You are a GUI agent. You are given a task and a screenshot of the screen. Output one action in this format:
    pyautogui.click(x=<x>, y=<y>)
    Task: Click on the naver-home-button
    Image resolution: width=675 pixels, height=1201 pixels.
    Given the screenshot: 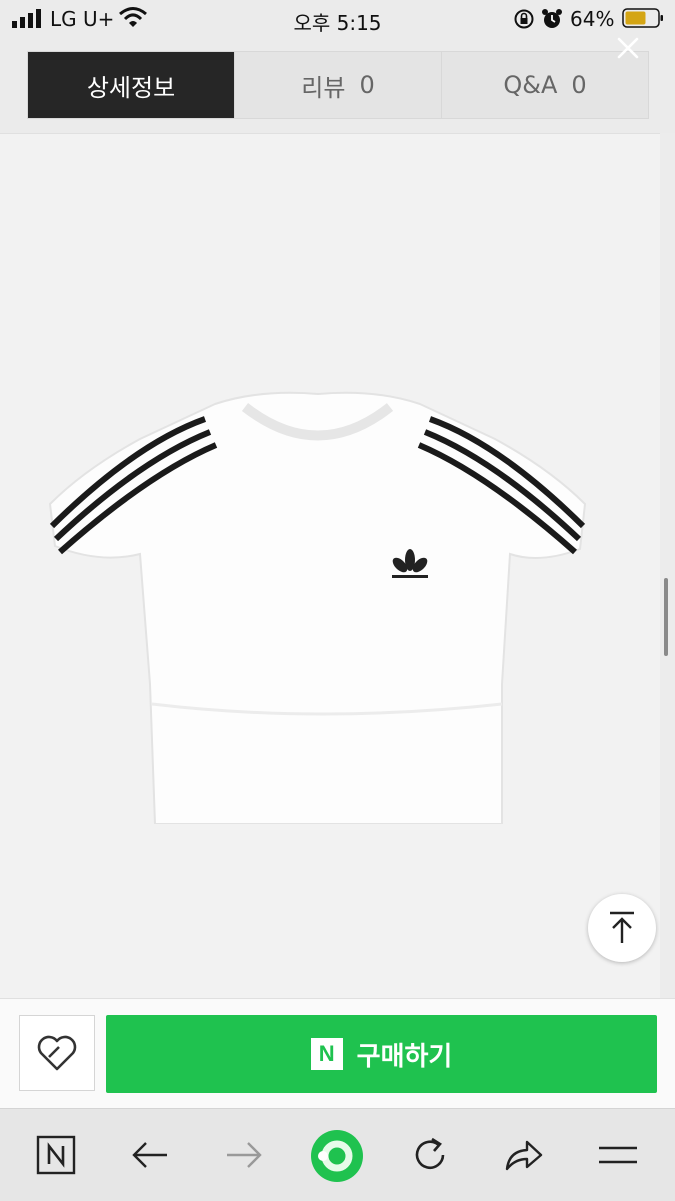 What is the action you would take?
    pyautogui.click(x=56, y=1155)
    